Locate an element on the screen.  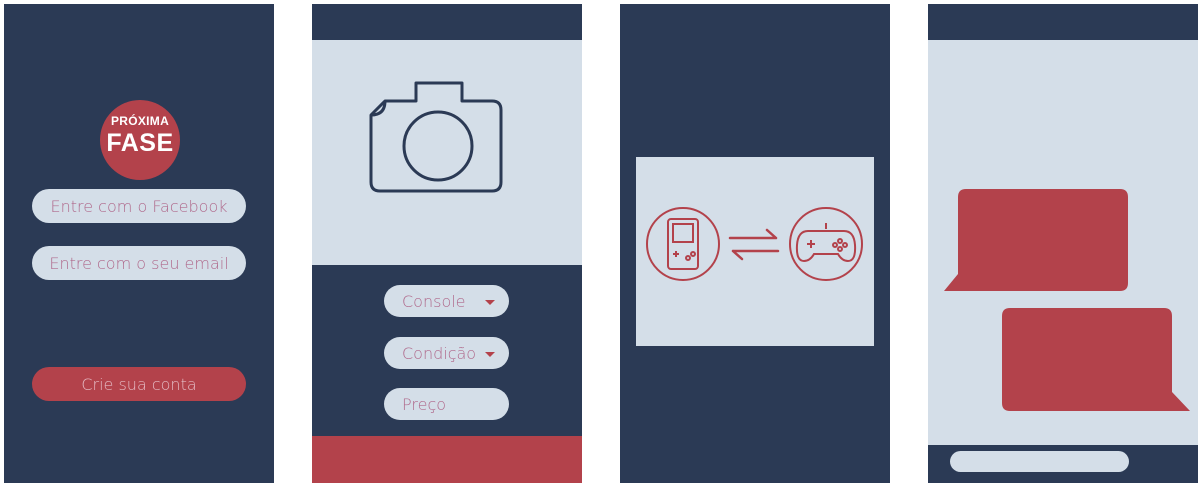
create-account-button: Crie sua conta is located at coordinates (139, 384).